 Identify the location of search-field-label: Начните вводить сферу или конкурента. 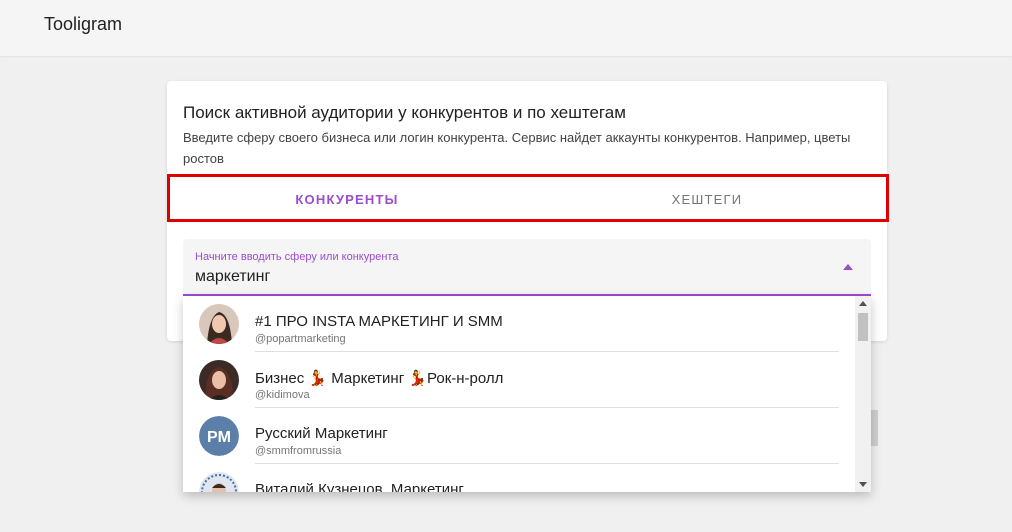
(297, 257).